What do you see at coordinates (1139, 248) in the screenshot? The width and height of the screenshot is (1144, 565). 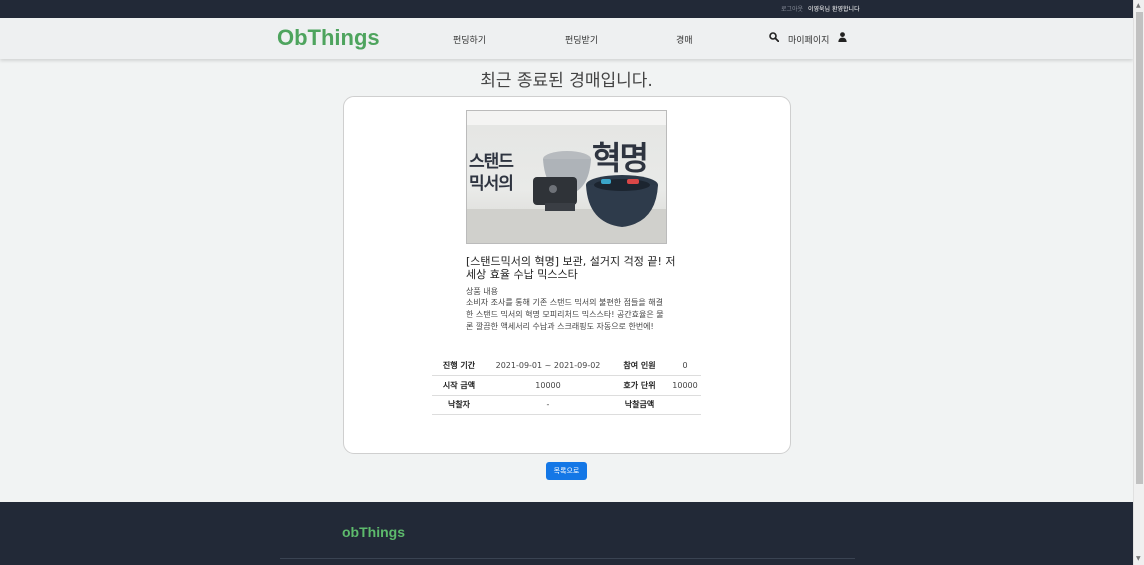 I see `scroll-thumb` at bounding box center [1139, 248].